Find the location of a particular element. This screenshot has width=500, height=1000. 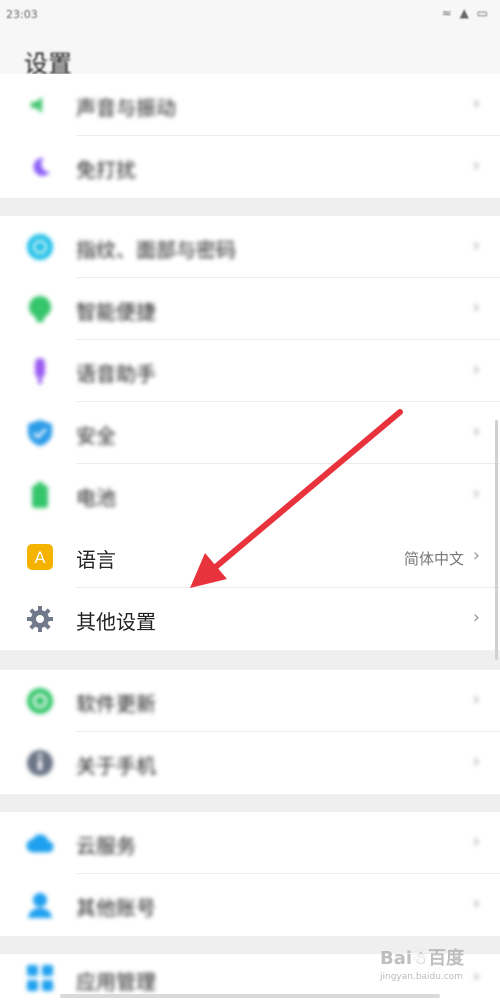

home-indicator is located at coordinates (250, 996).